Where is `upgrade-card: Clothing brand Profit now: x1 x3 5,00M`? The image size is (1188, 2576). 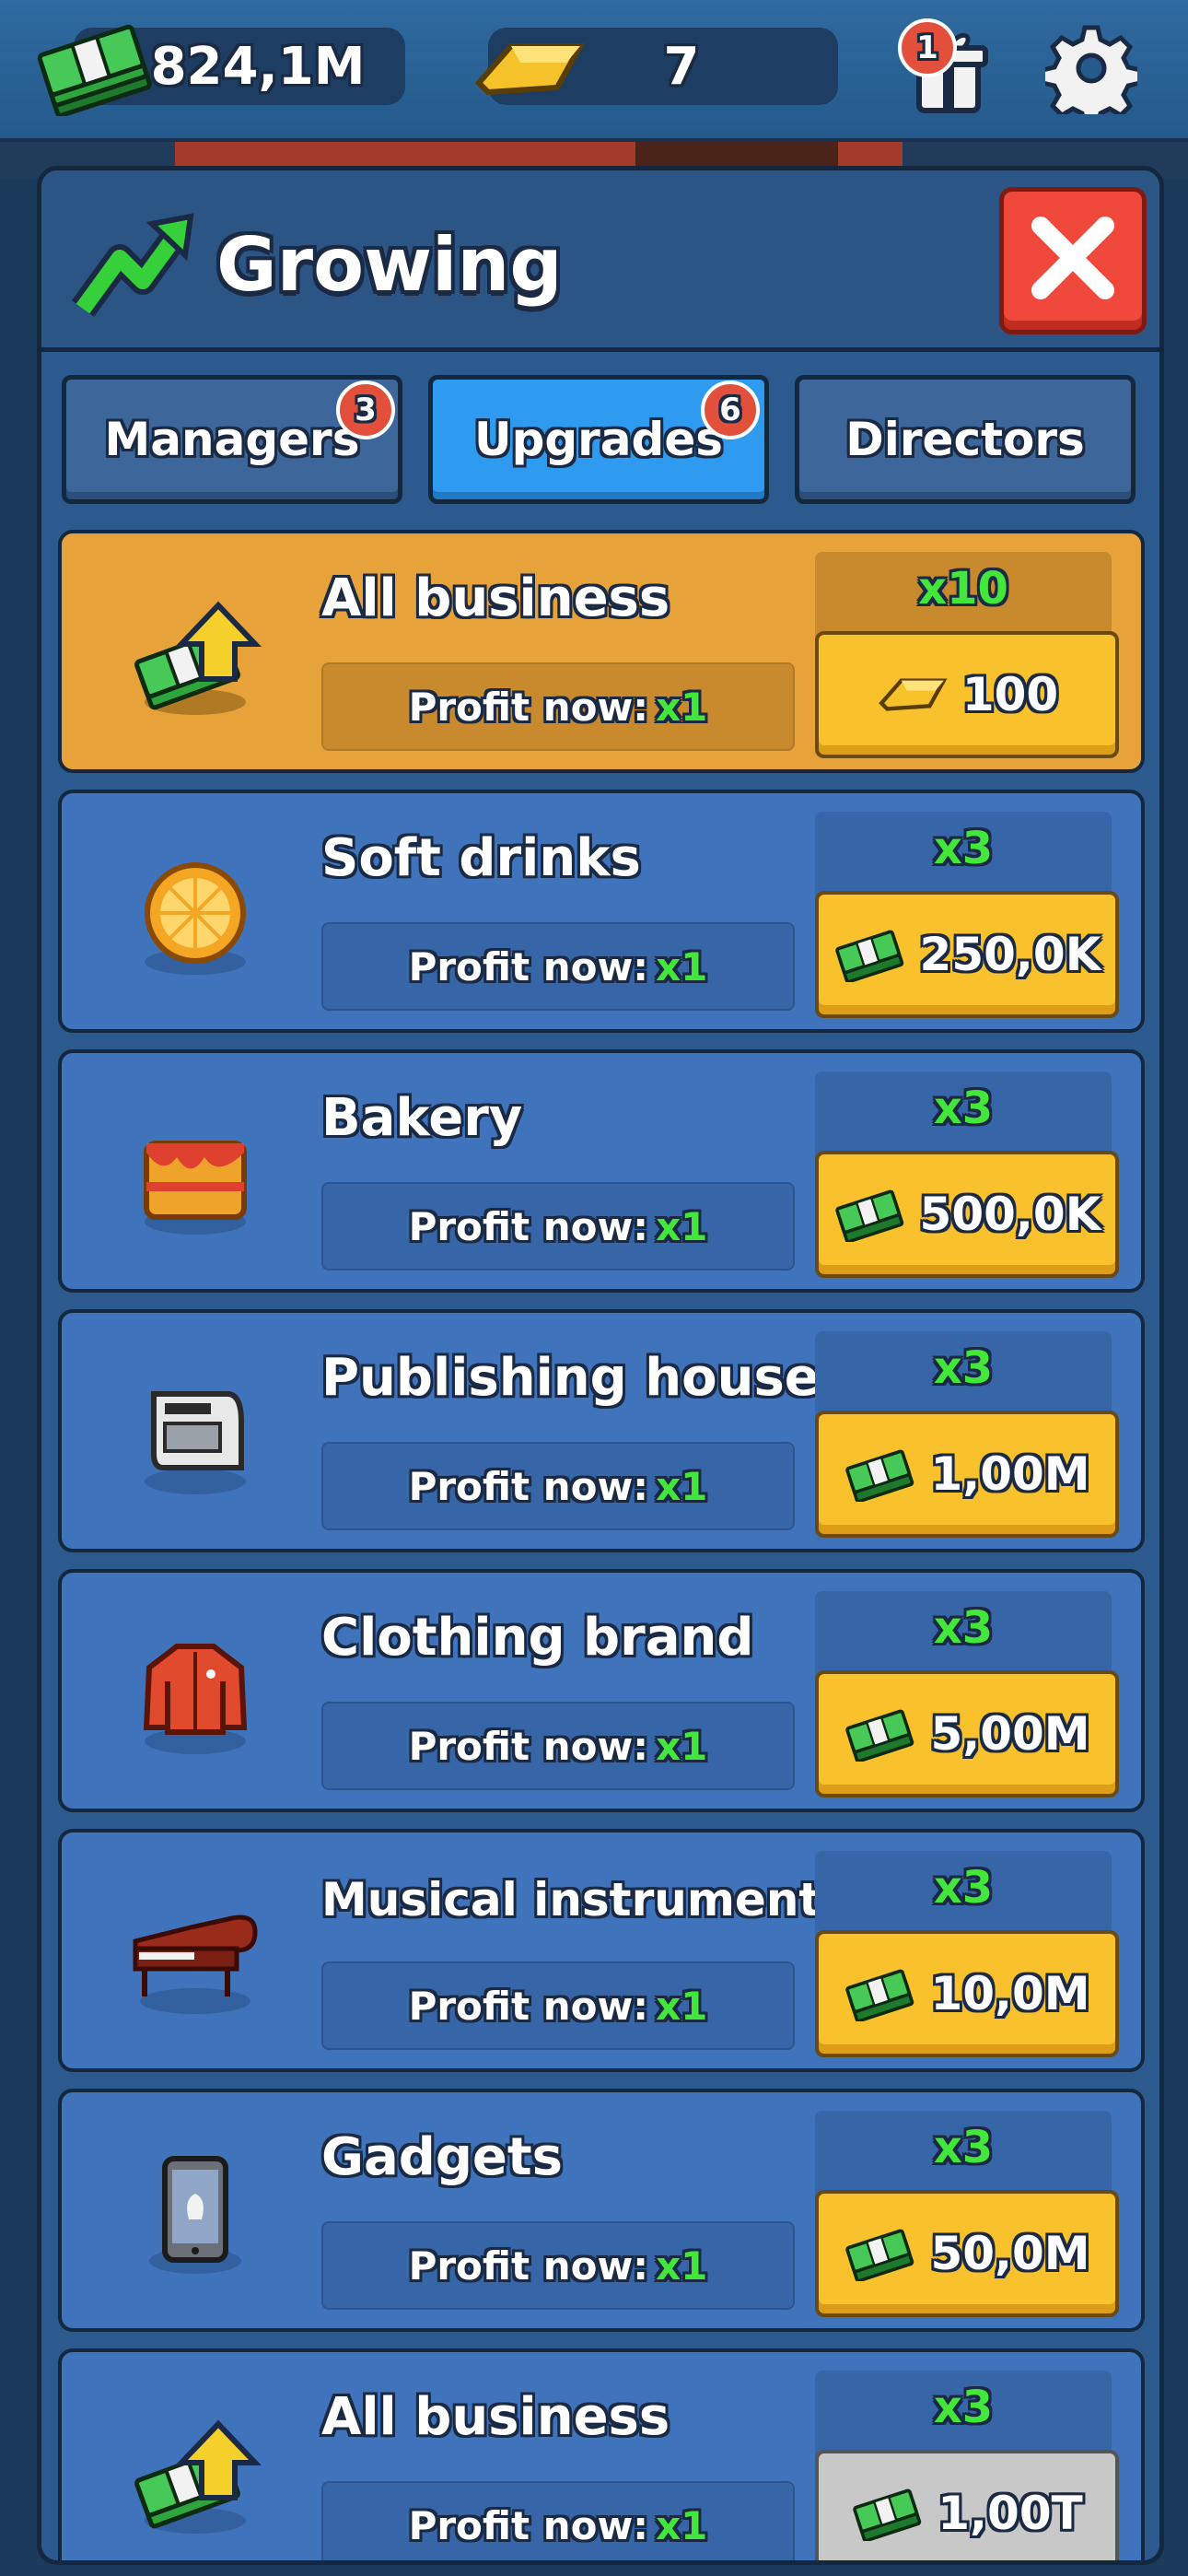 upgrade-card: Clothing brand Profit now: x1 x3 5,00M is located at coordinates (601, 1690).